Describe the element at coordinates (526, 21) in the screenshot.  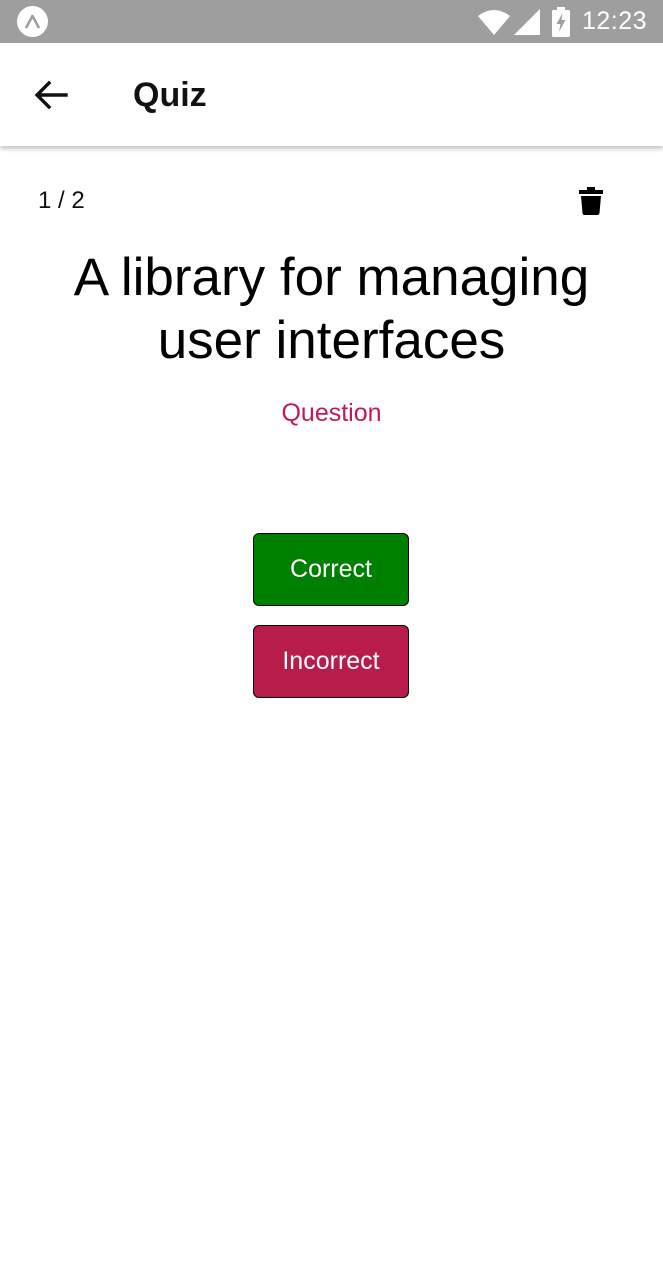
I see `signal-icon` at that location.